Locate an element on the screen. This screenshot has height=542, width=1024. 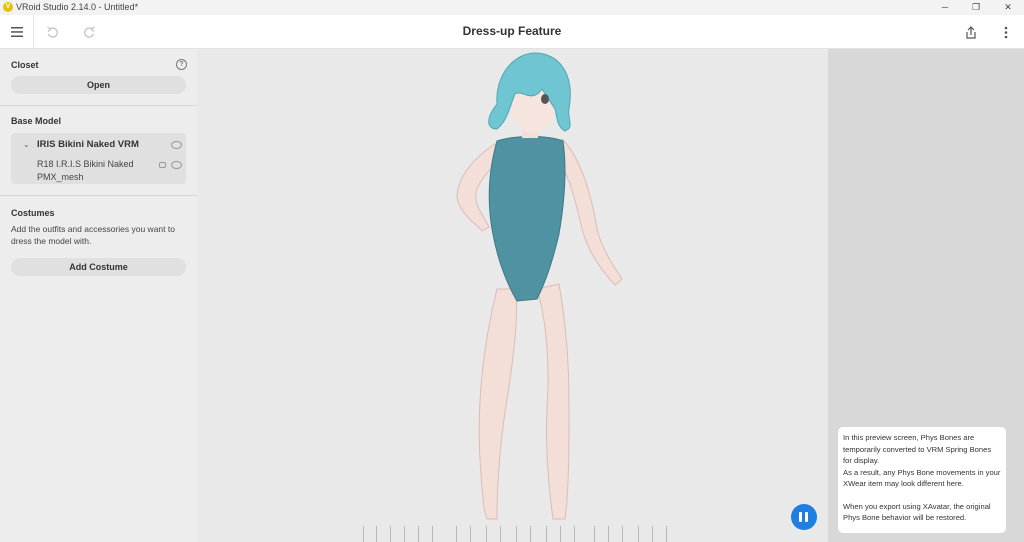
close-button: ✕ is located at coordinates (1008, 7).